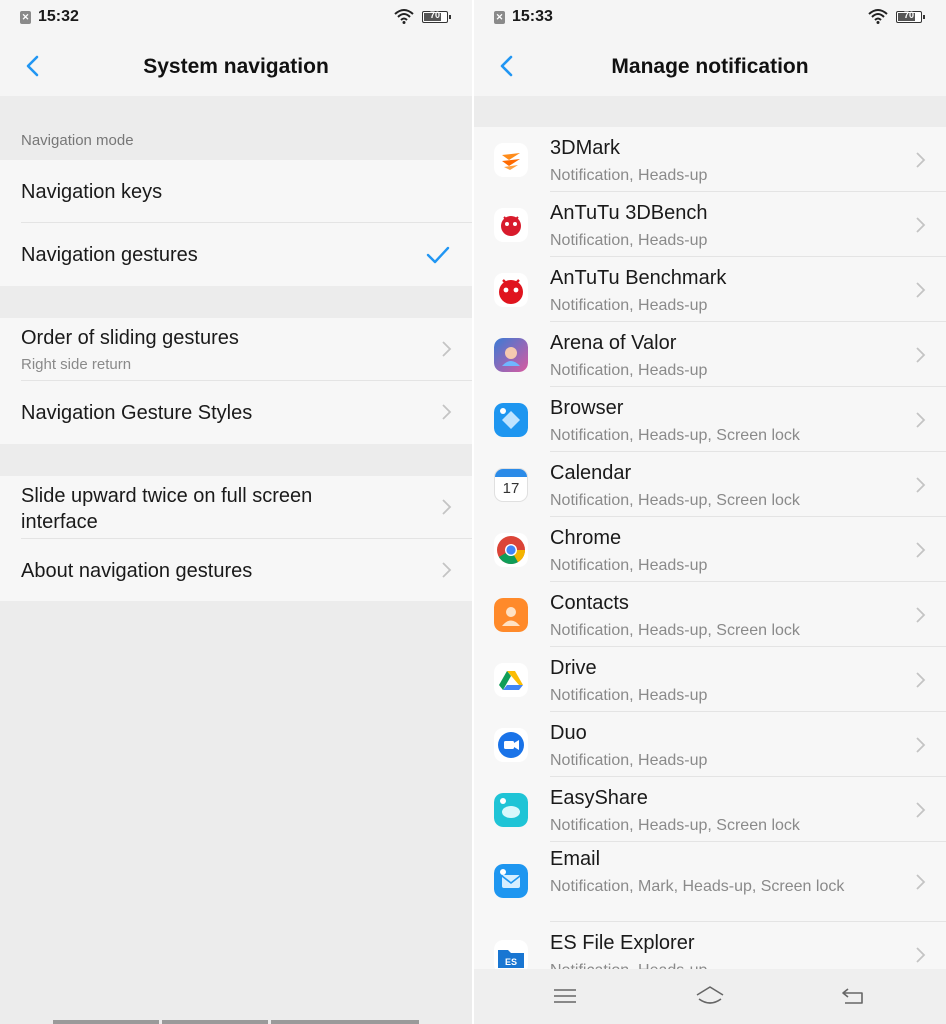 The height and width of the screenshot is (1024, 946). Describe the element at coordinates (511, 810) in the screenshot. I see `easyshare-icon` at that location.